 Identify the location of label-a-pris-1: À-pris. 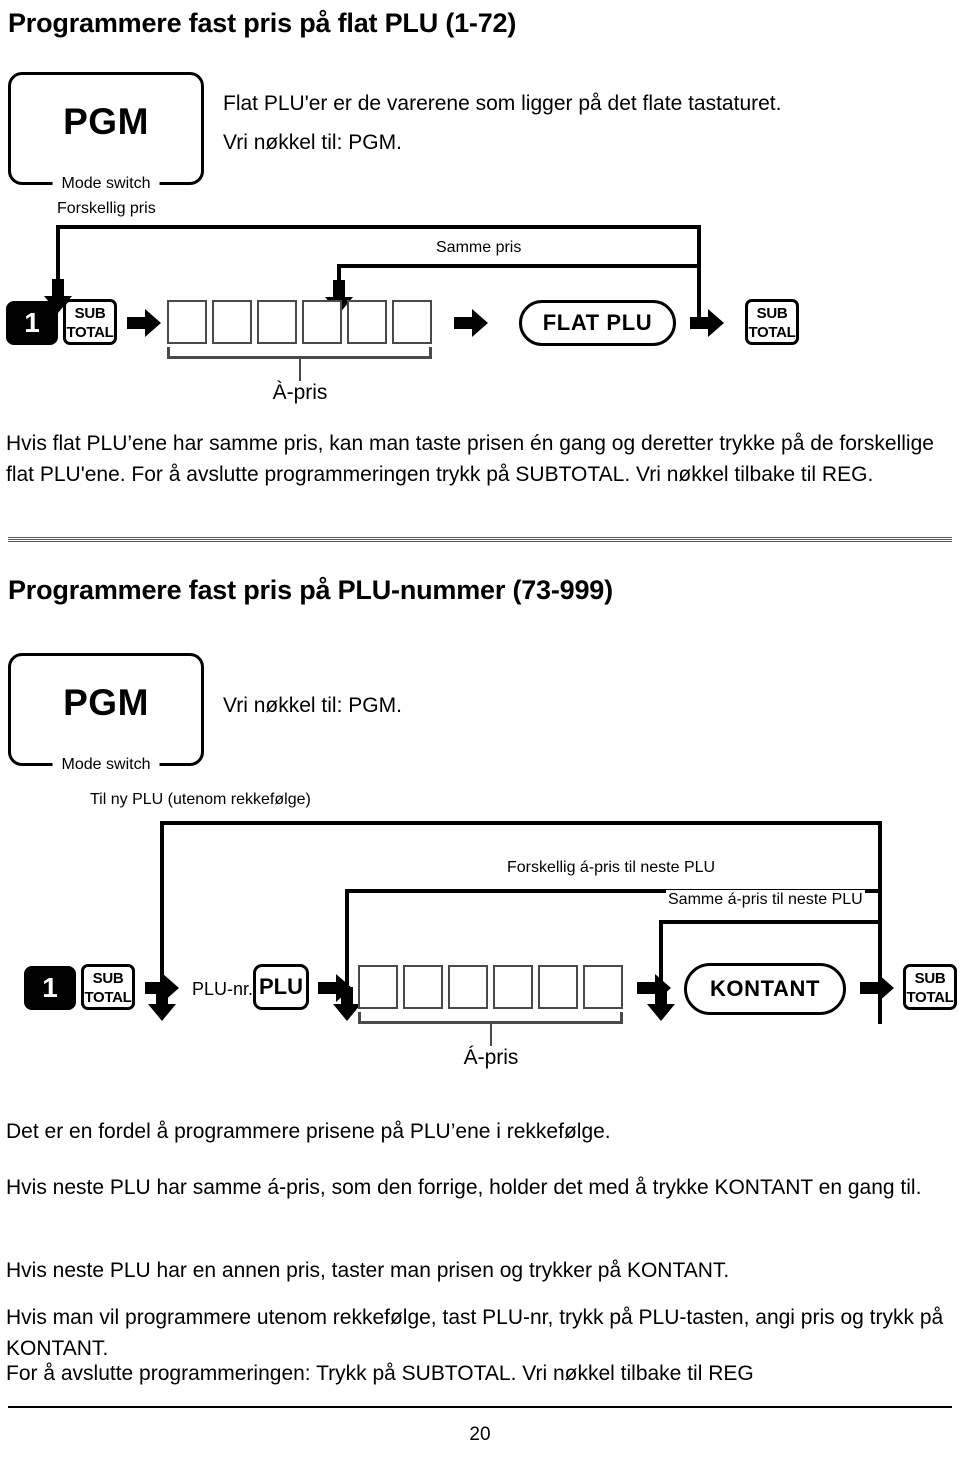
(300, 392).